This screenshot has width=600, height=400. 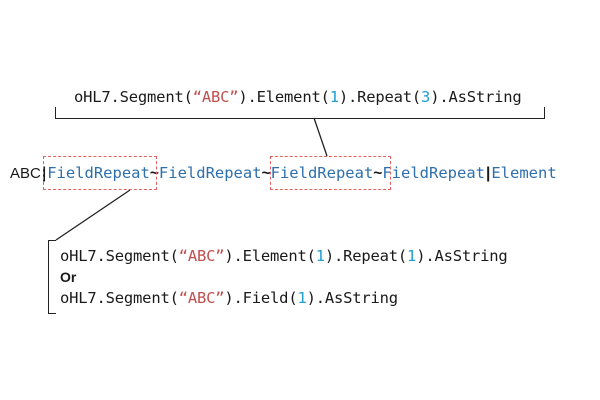 I want to click on connector-top-to-third, so click(x=320, y=137).